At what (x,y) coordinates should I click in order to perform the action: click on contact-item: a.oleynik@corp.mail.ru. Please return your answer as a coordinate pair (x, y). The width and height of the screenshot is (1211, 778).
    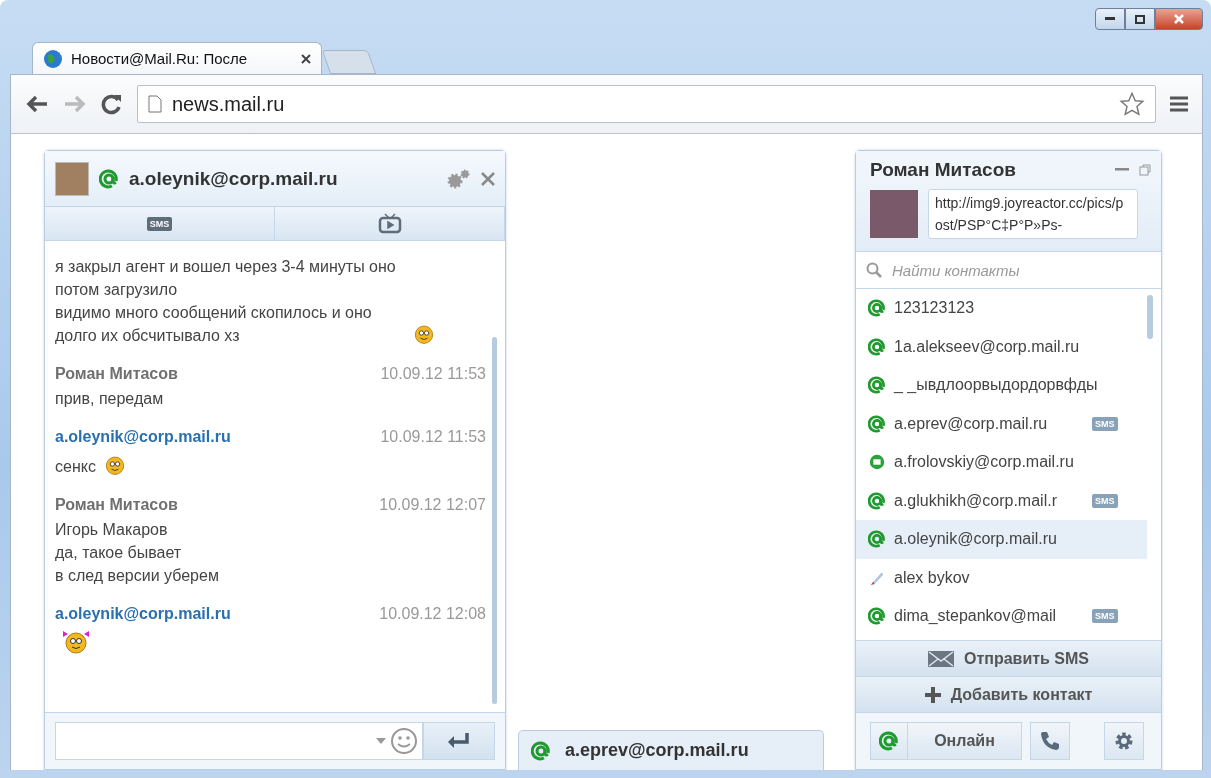
    Looking at the image, I should click on (1001, 539).